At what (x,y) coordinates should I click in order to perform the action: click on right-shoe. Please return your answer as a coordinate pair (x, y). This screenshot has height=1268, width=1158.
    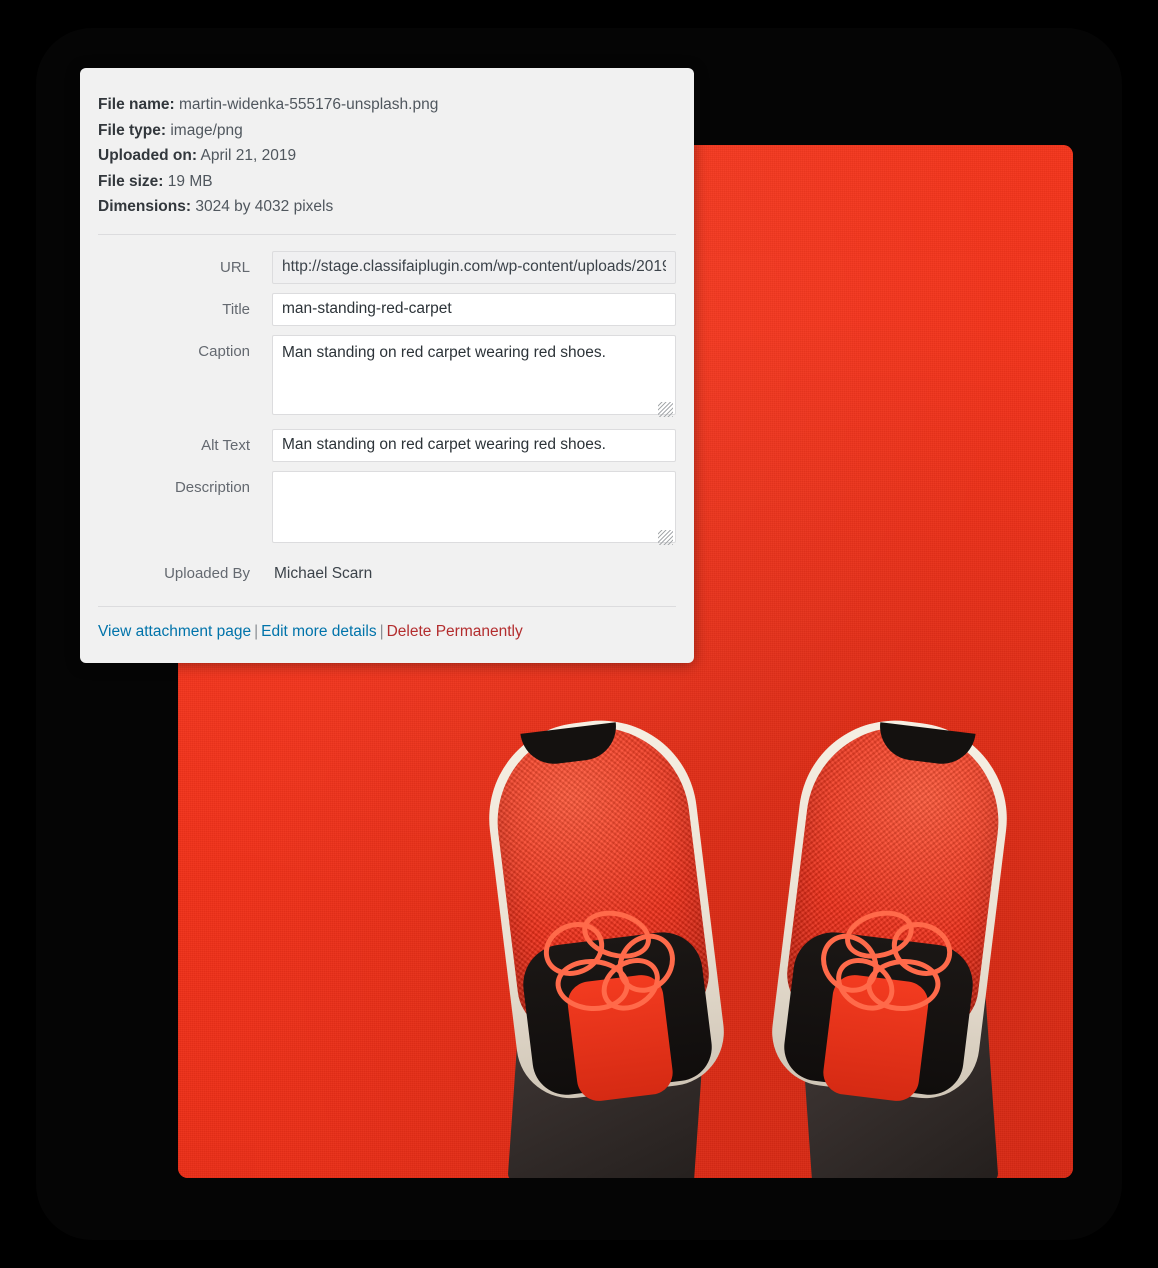
    Looking at the image, I should click on (891, 907).